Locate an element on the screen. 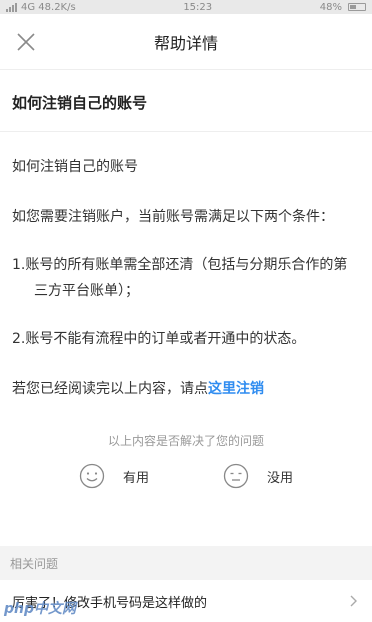 This screenshot has width=372, height=622. closing-text: 若您已经阅读完以上内容，请点 is located at coordinates (110, 389).